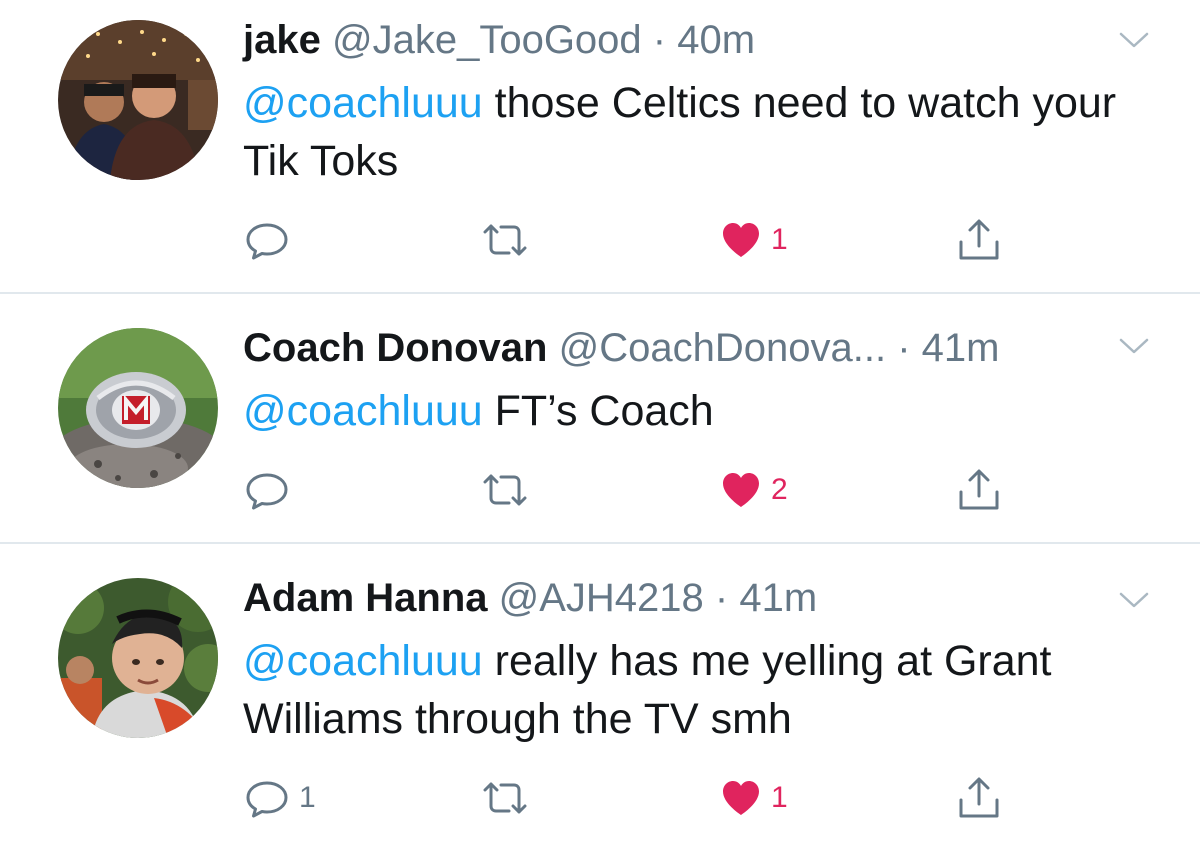  I want to click on display-name: Coach Donovan, so click(395, 348).